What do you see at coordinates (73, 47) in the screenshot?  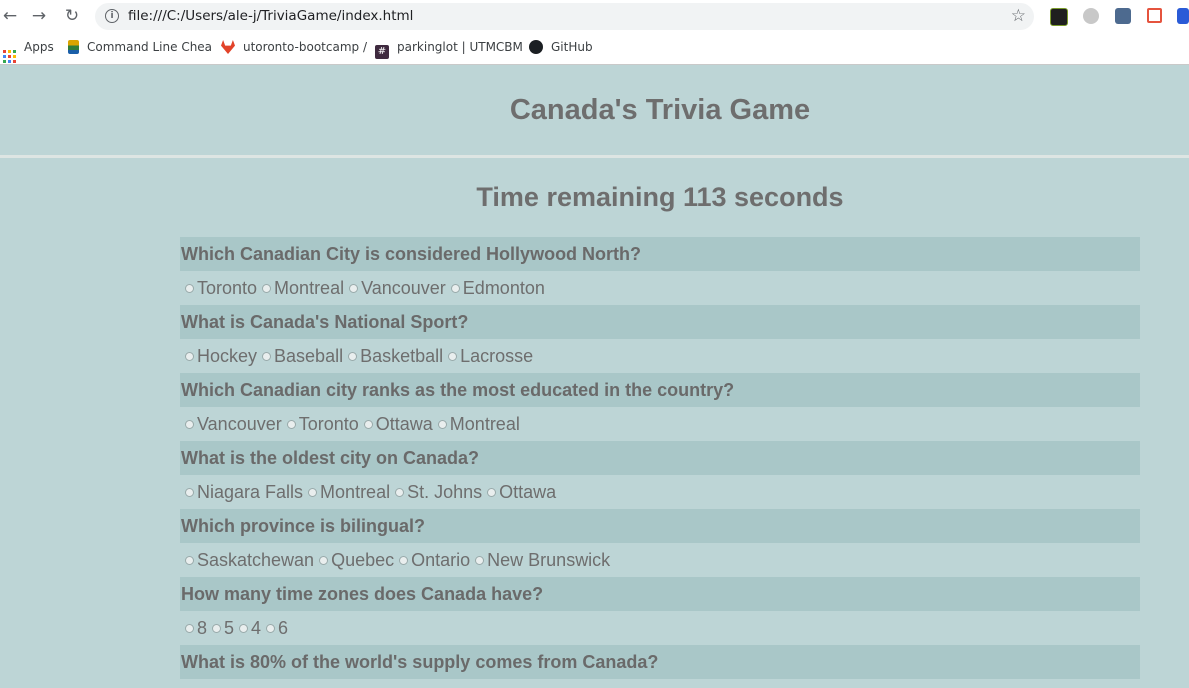 I see `command-line-icon` at bounding box center [73, 47].